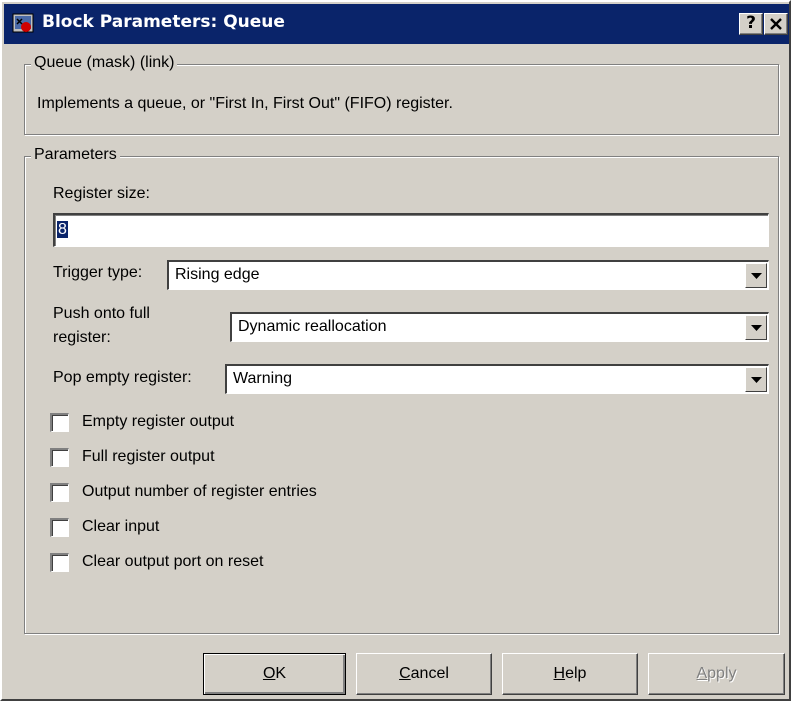 This screenshot has height=701, width=791. I want to click on full-register-output-label: Full register output, so click(148, 456).